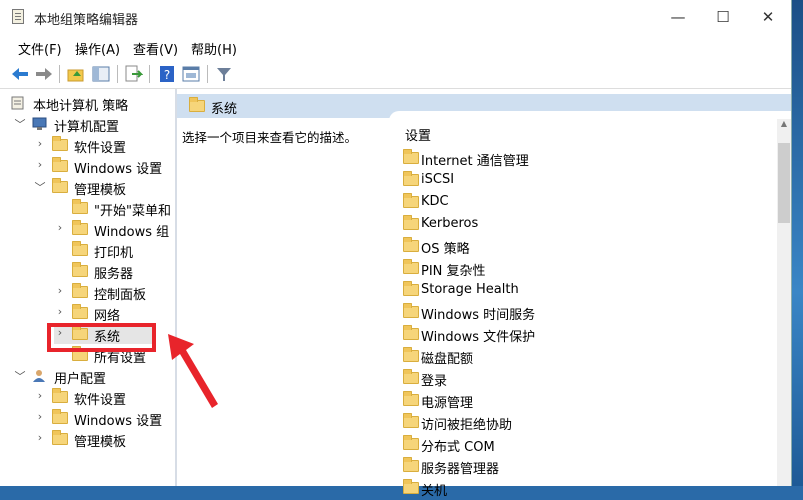 This screenshot has width=803, height=500. Describe the element at coordinates (101, 337) in the screenshot. I see `highlight-box` at that location.